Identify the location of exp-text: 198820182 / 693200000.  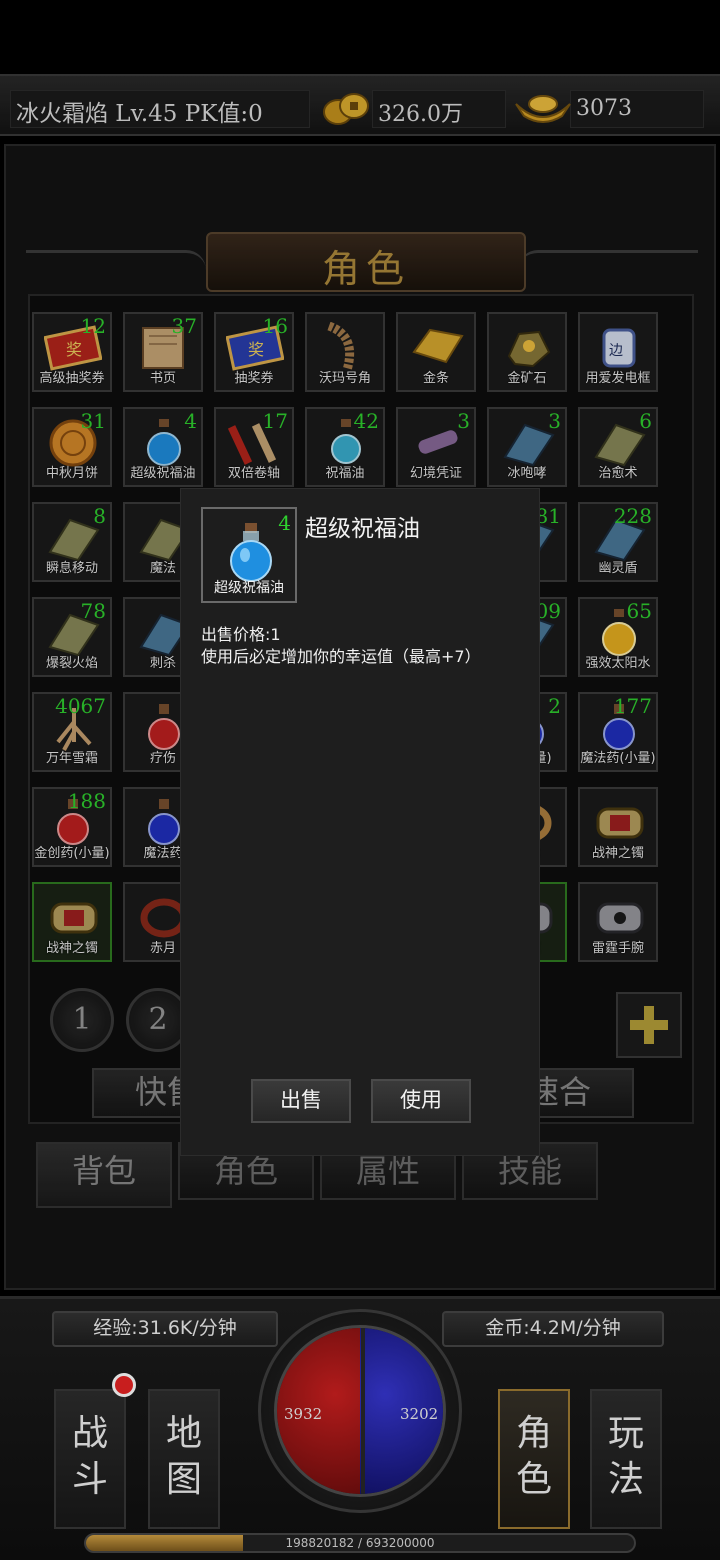
(360, 1543).